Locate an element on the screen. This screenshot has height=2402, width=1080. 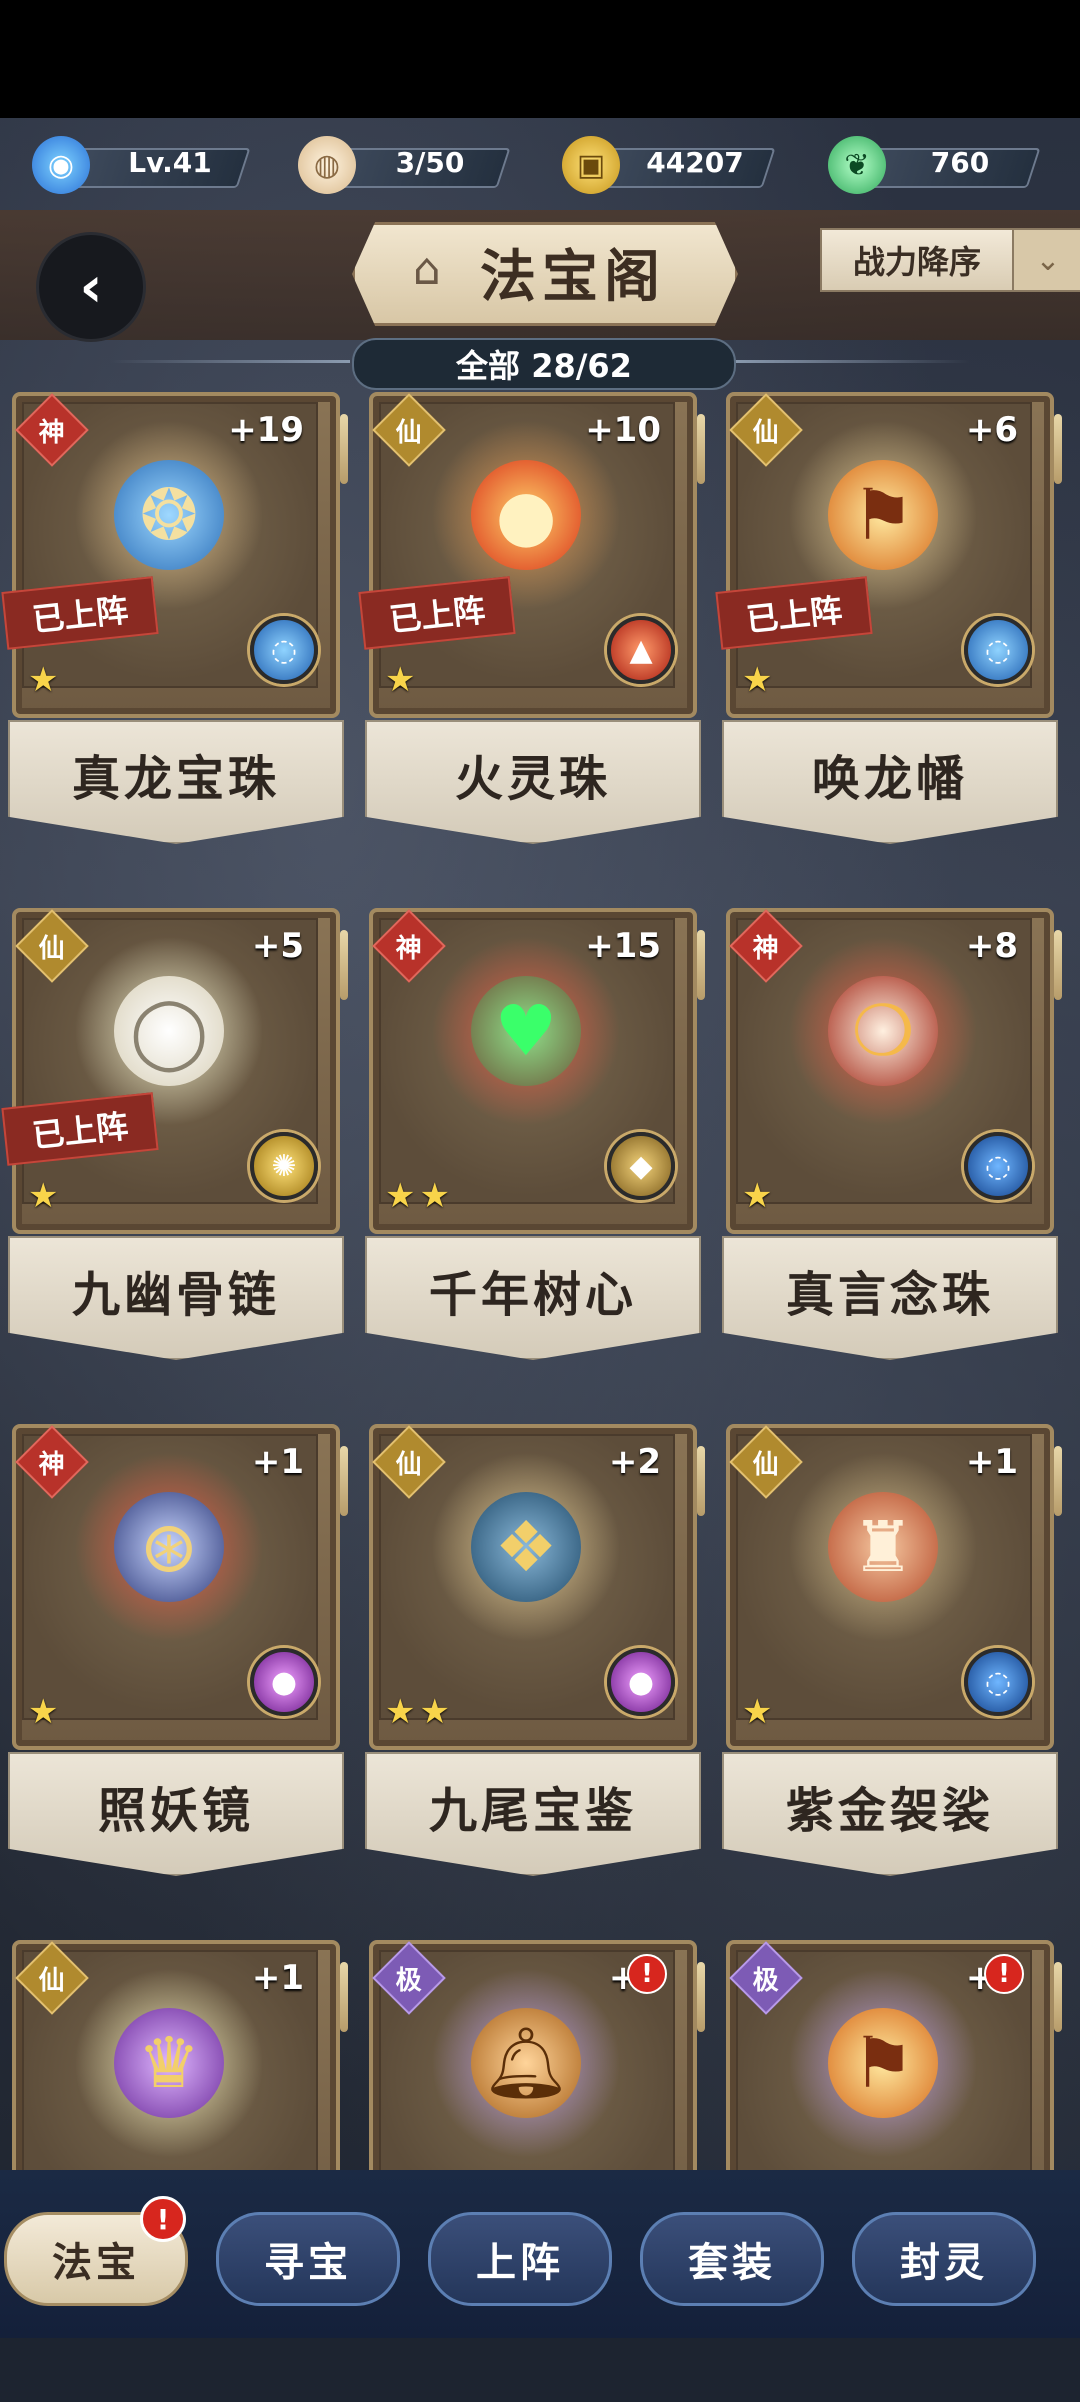
enhance-level: +2 is located at coordinates (634, 1462).